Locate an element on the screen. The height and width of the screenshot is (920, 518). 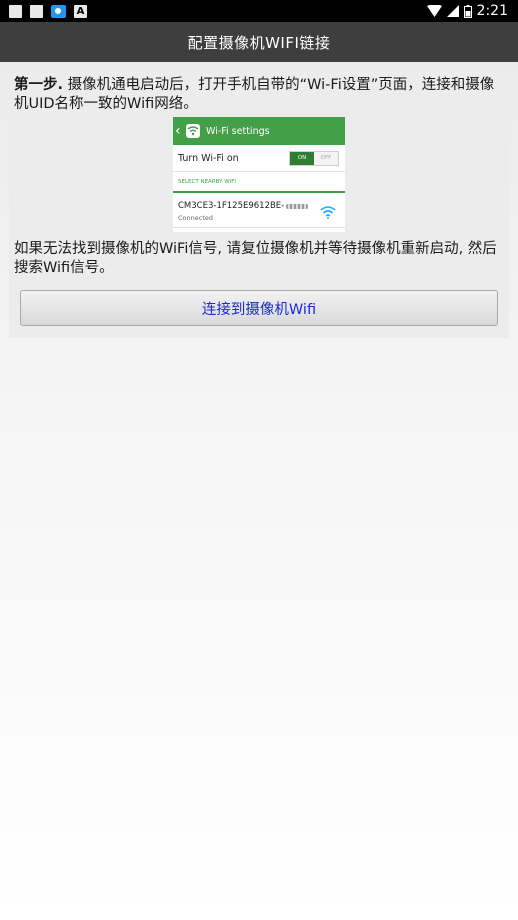
wifi-toggle-label: Turn Wi-Fi on is located at coordinates (208, 158).